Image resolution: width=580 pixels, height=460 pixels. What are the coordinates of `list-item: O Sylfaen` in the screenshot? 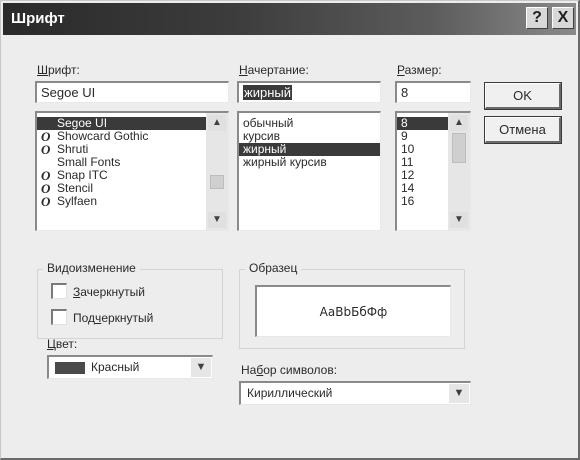 It's located at (121, 201).